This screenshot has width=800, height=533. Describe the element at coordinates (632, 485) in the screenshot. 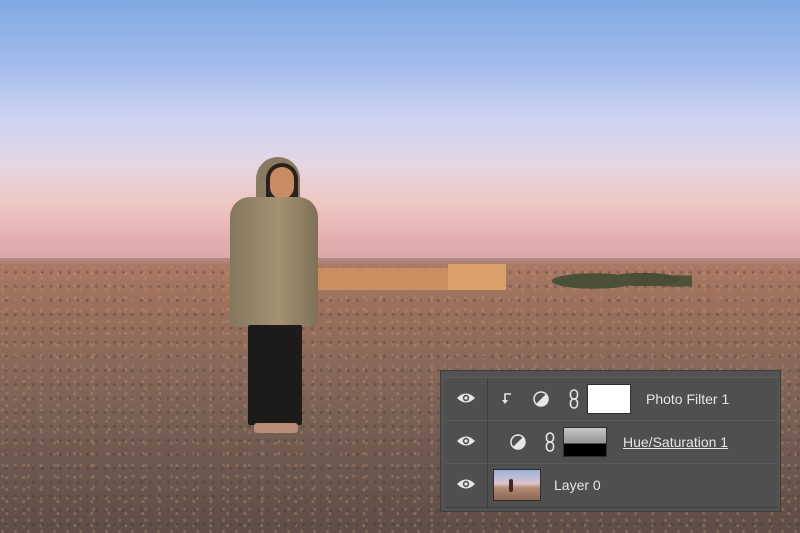

I see `layer-content: Layer 0` at that location.